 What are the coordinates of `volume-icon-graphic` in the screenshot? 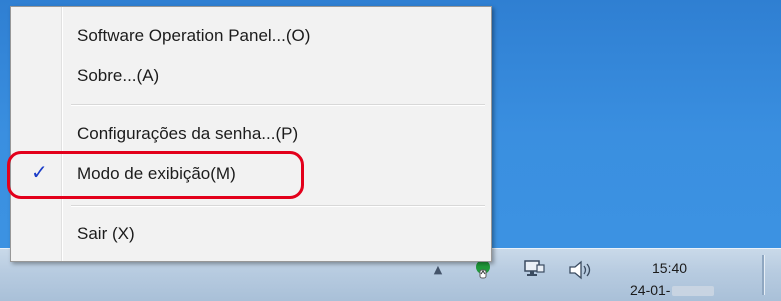 It's located at (580, 270).